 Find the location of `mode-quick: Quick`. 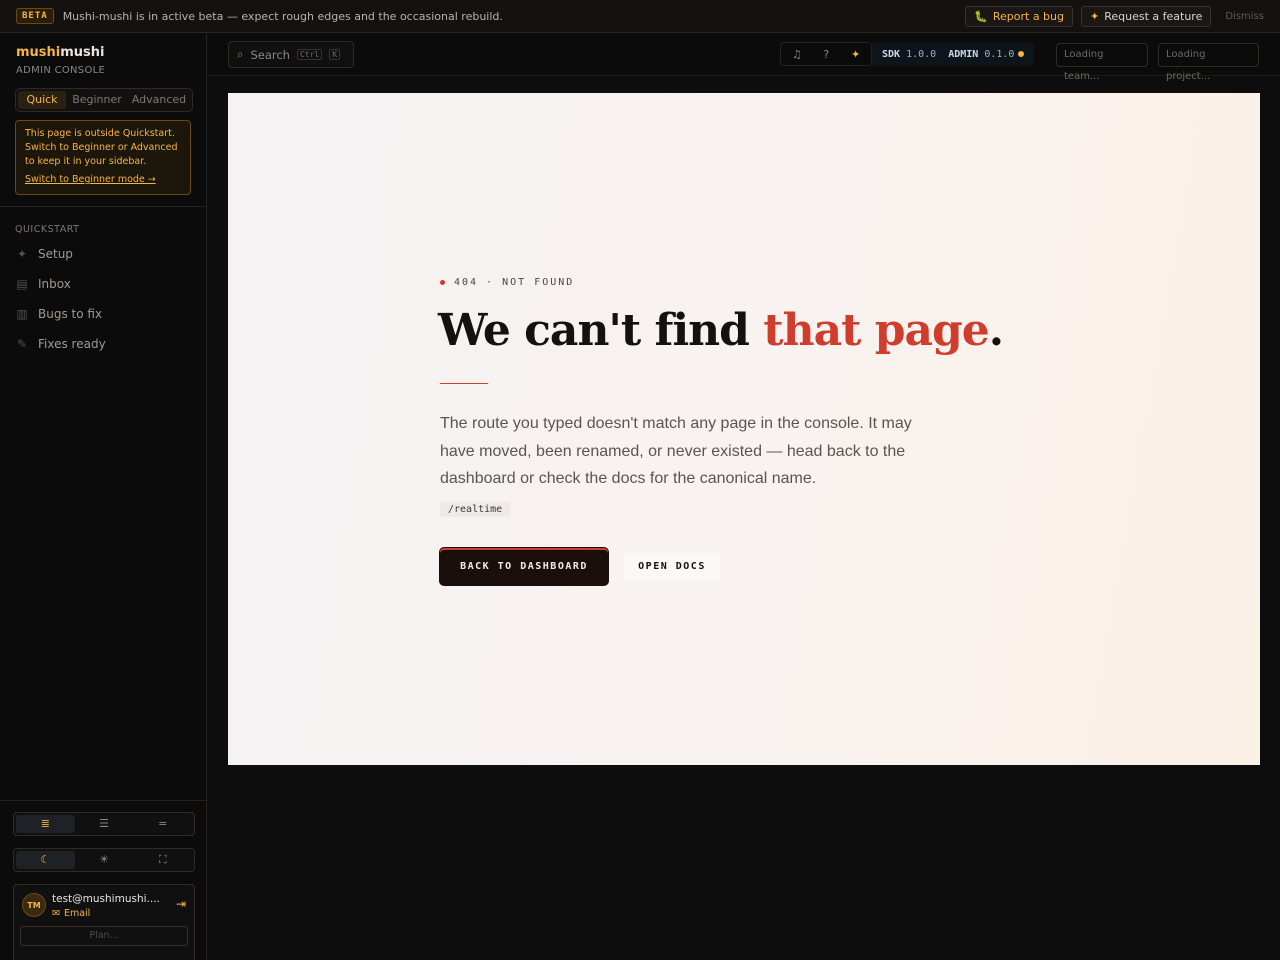

mode-quick: Quick is located at coordinates (42, 100).